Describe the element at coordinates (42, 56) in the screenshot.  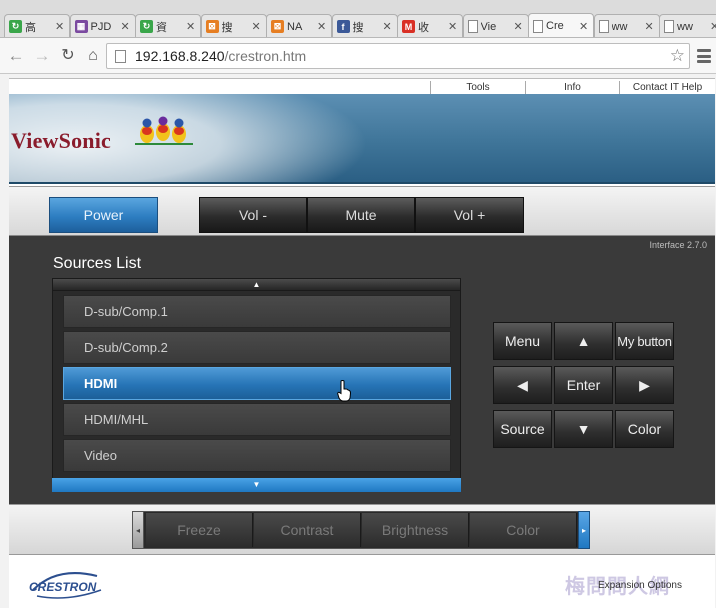
I see `forward-arrow-icon: →` at that location.